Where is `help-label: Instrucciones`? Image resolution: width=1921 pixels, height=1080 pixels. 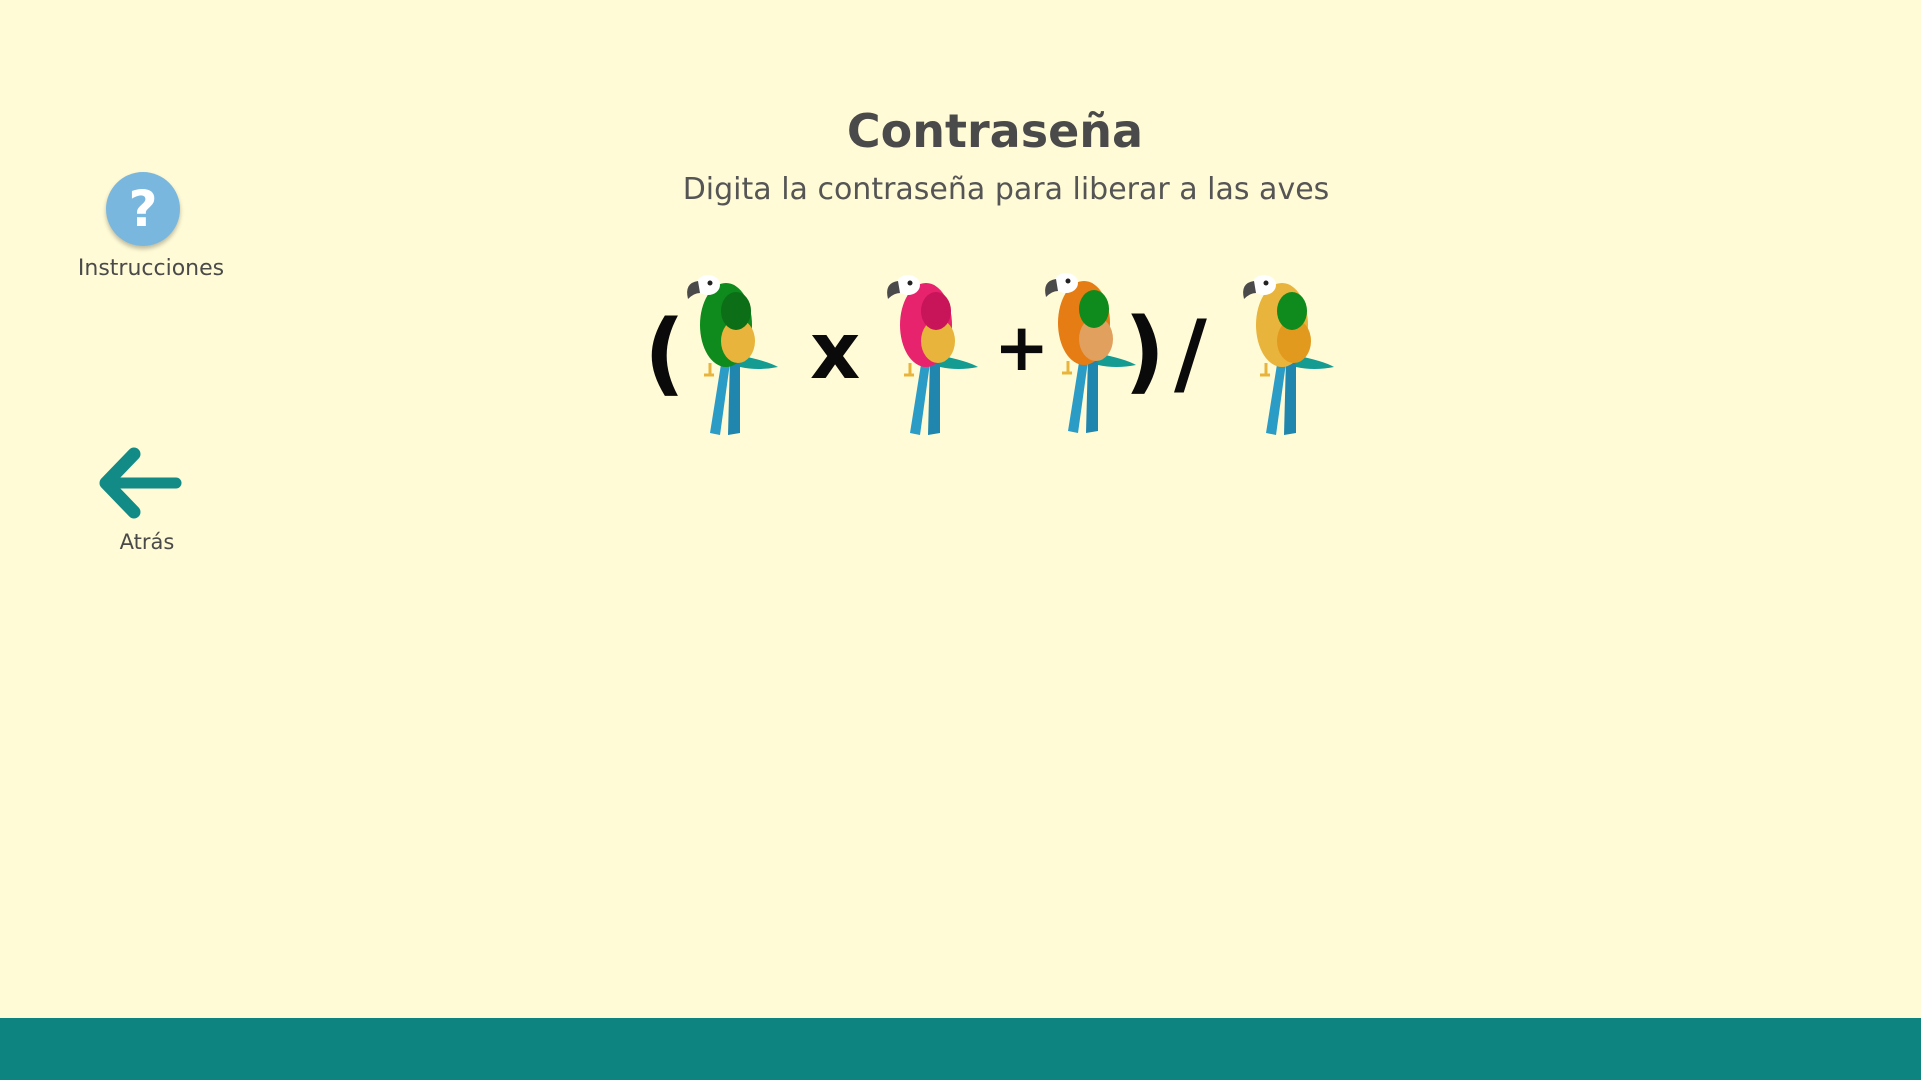
help-label: Instrucciones is located at coordinates (151, 268).